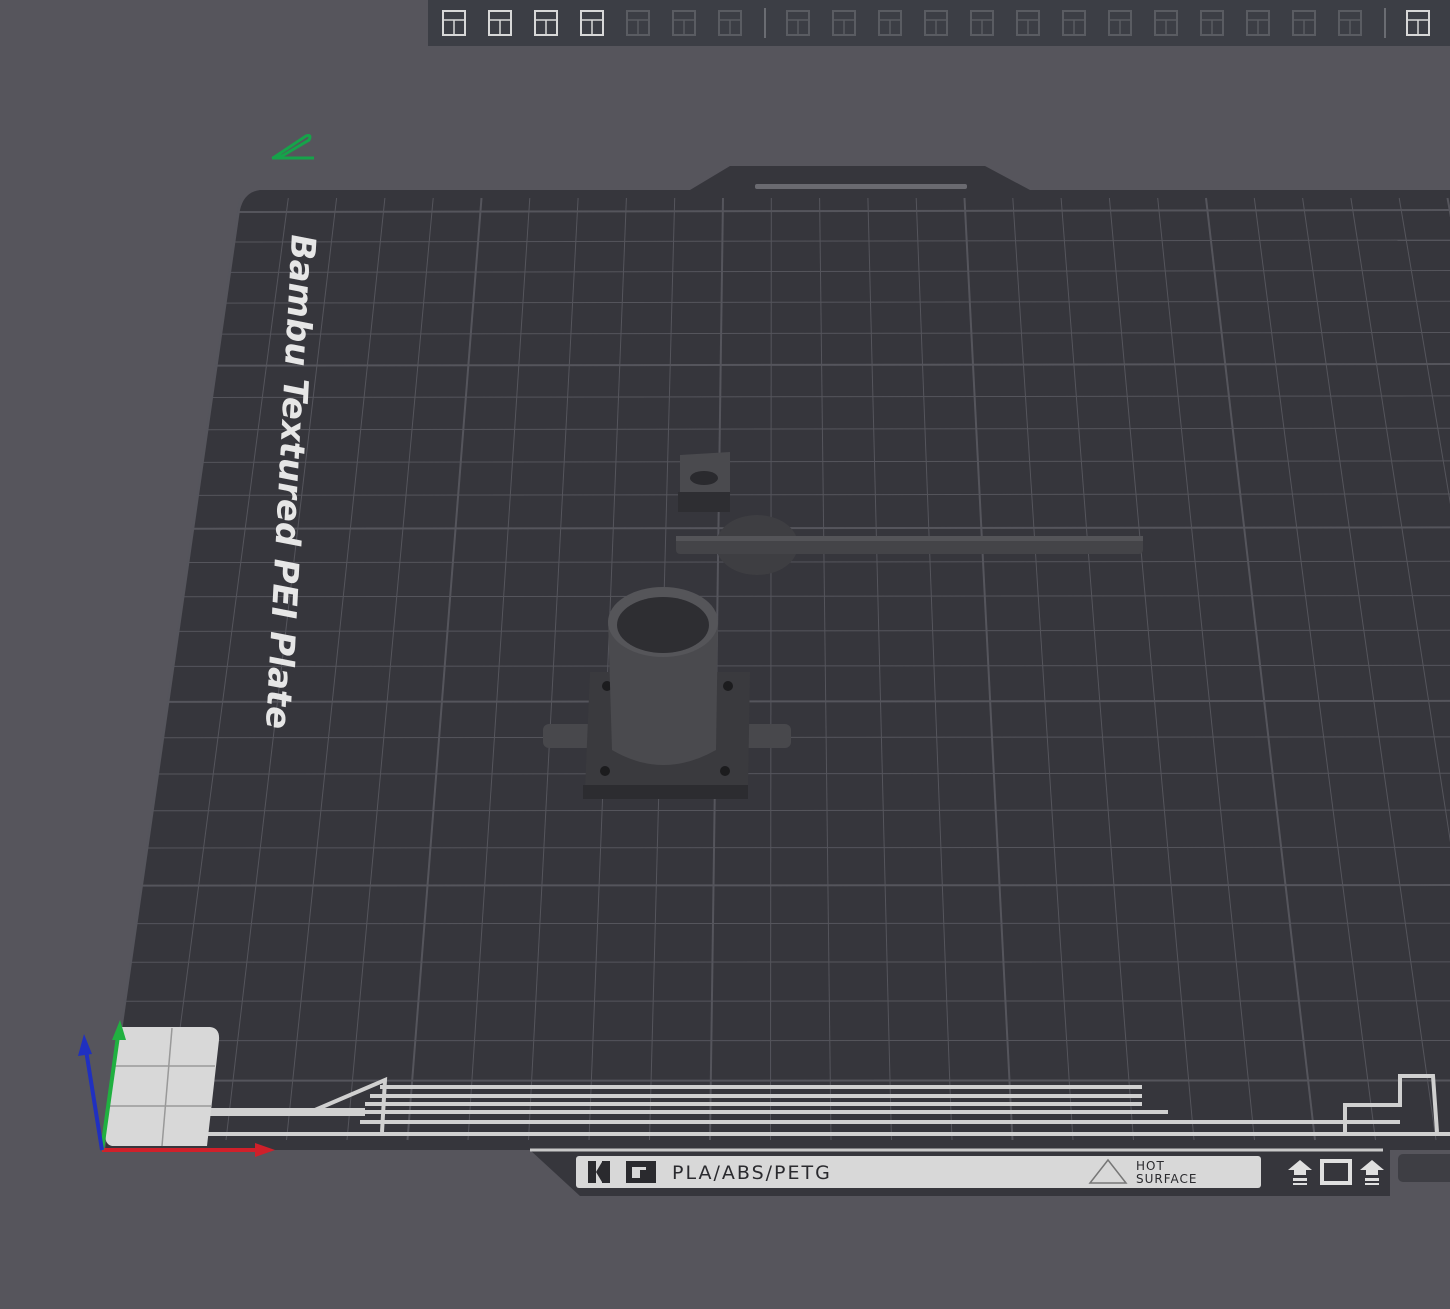 The height and width of the screenshot is (1309, 1450). Describe the element at coordinates (704, 482) in the screenshot. I see `model-small-block` at that location.